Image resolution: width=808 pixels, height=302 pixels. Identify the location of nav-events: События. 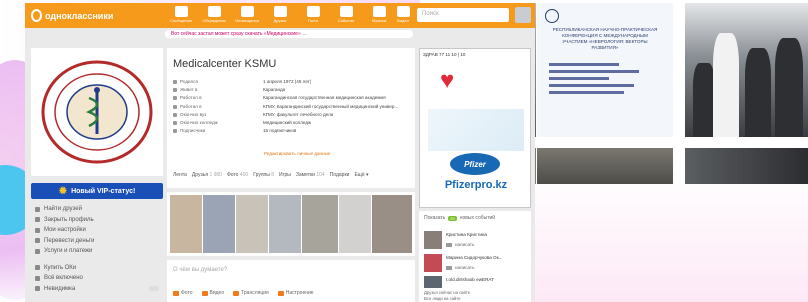
(346, 15).